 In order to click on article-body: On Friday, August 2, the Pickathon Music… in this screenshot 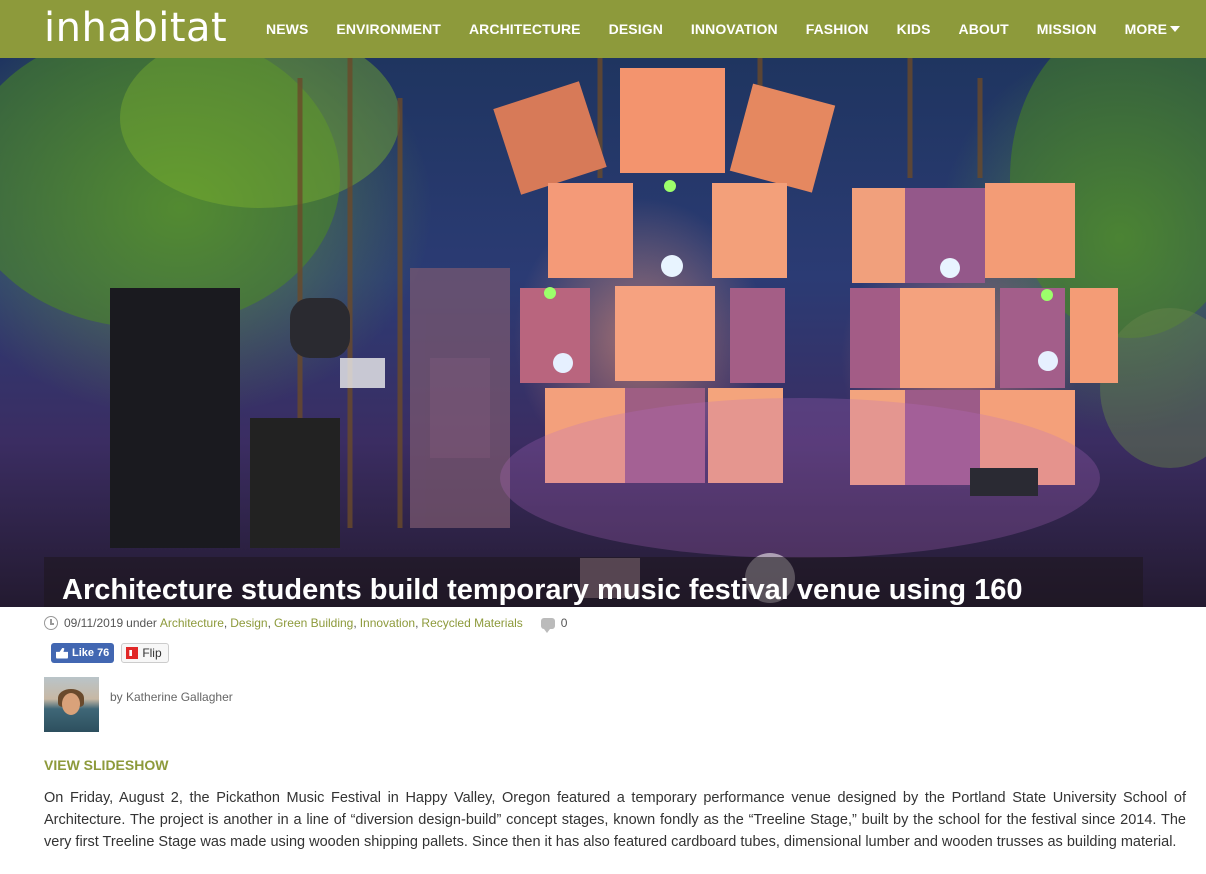, I will do `click(615, 820)`.